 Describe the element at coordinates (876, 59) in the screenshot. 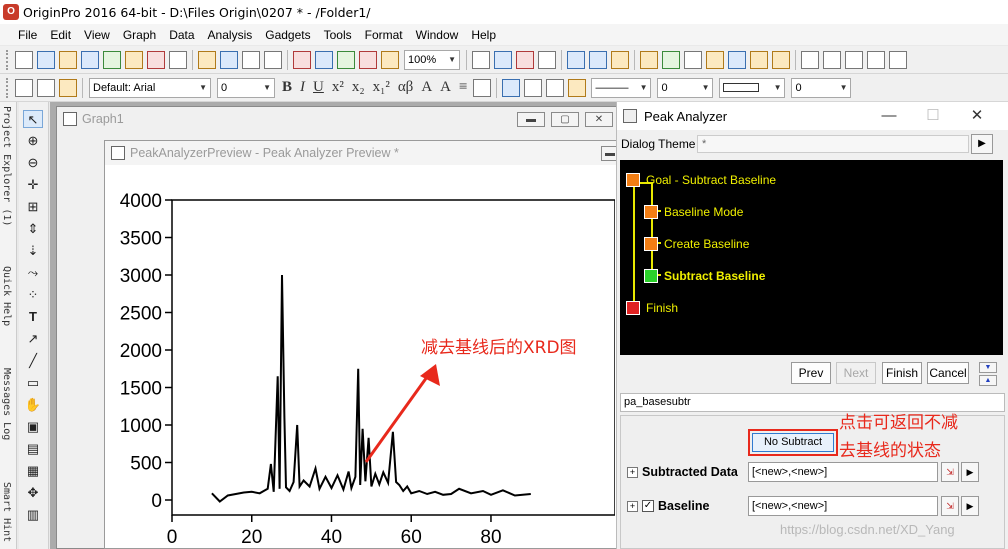

I see `column-statistics-icon` at that location.